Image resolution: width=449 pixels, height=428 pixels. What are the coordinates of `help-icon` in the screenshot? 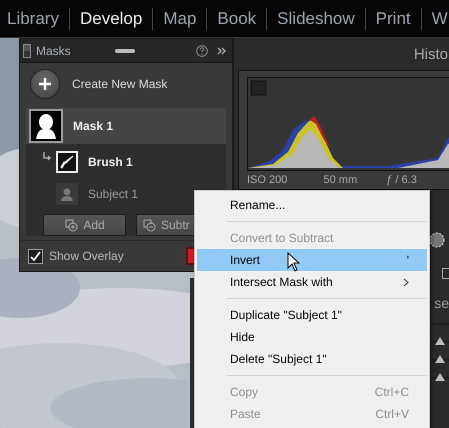 It's located at (202, 50).